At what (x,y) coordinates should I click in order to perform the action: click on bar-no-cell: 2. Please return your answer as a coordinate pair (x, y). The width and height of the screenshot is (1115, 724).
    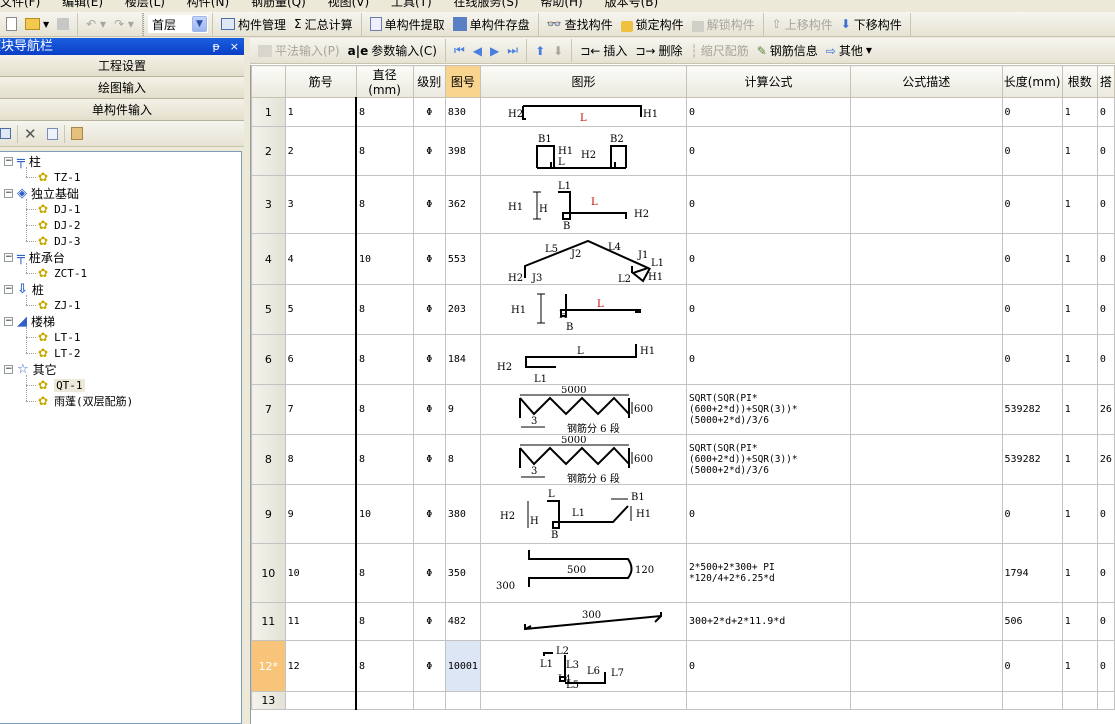
    Looking at the image, I should click on (321, 151).